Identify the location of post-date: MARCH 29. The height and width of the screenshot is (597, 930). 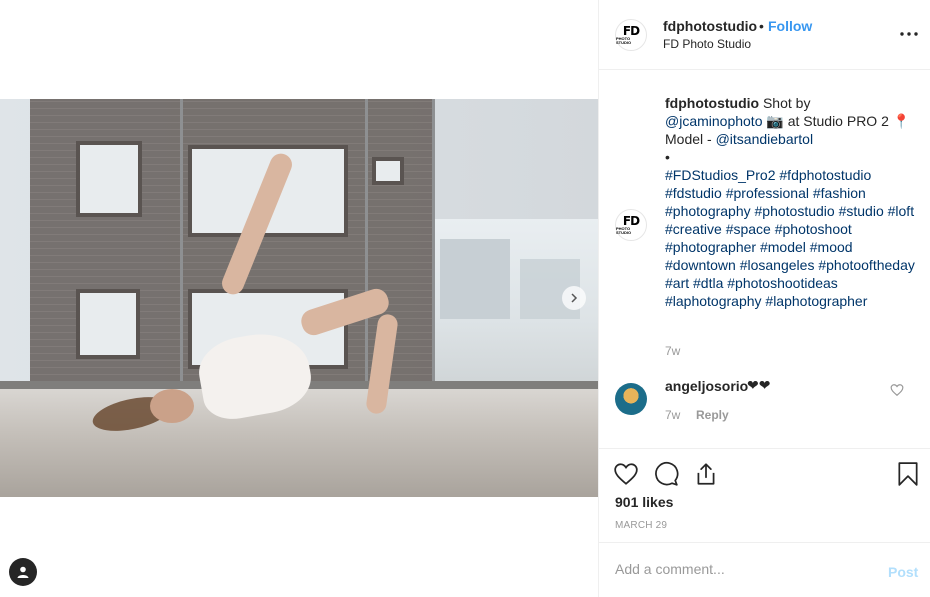
(641, 525).